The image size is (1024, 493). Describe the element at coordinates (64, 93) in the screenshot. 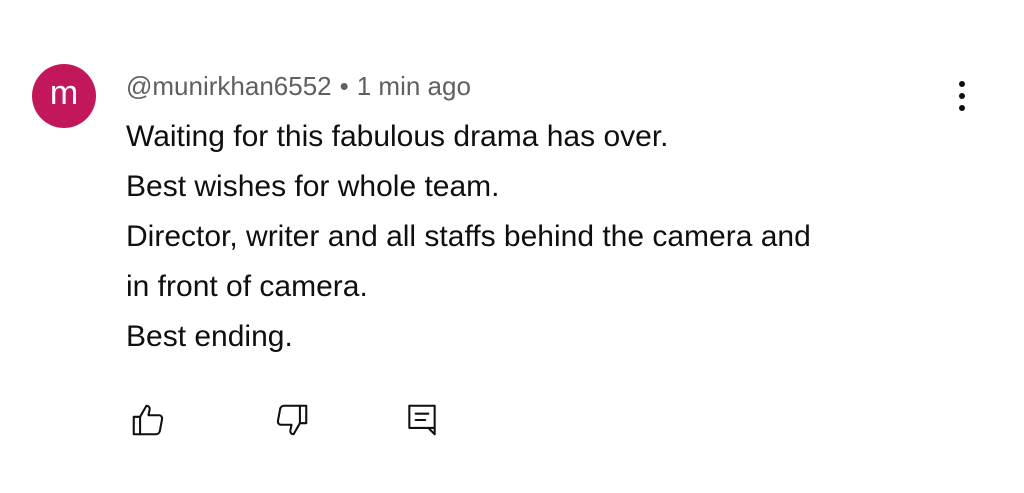

I see `avatar-letter: m` at that location.